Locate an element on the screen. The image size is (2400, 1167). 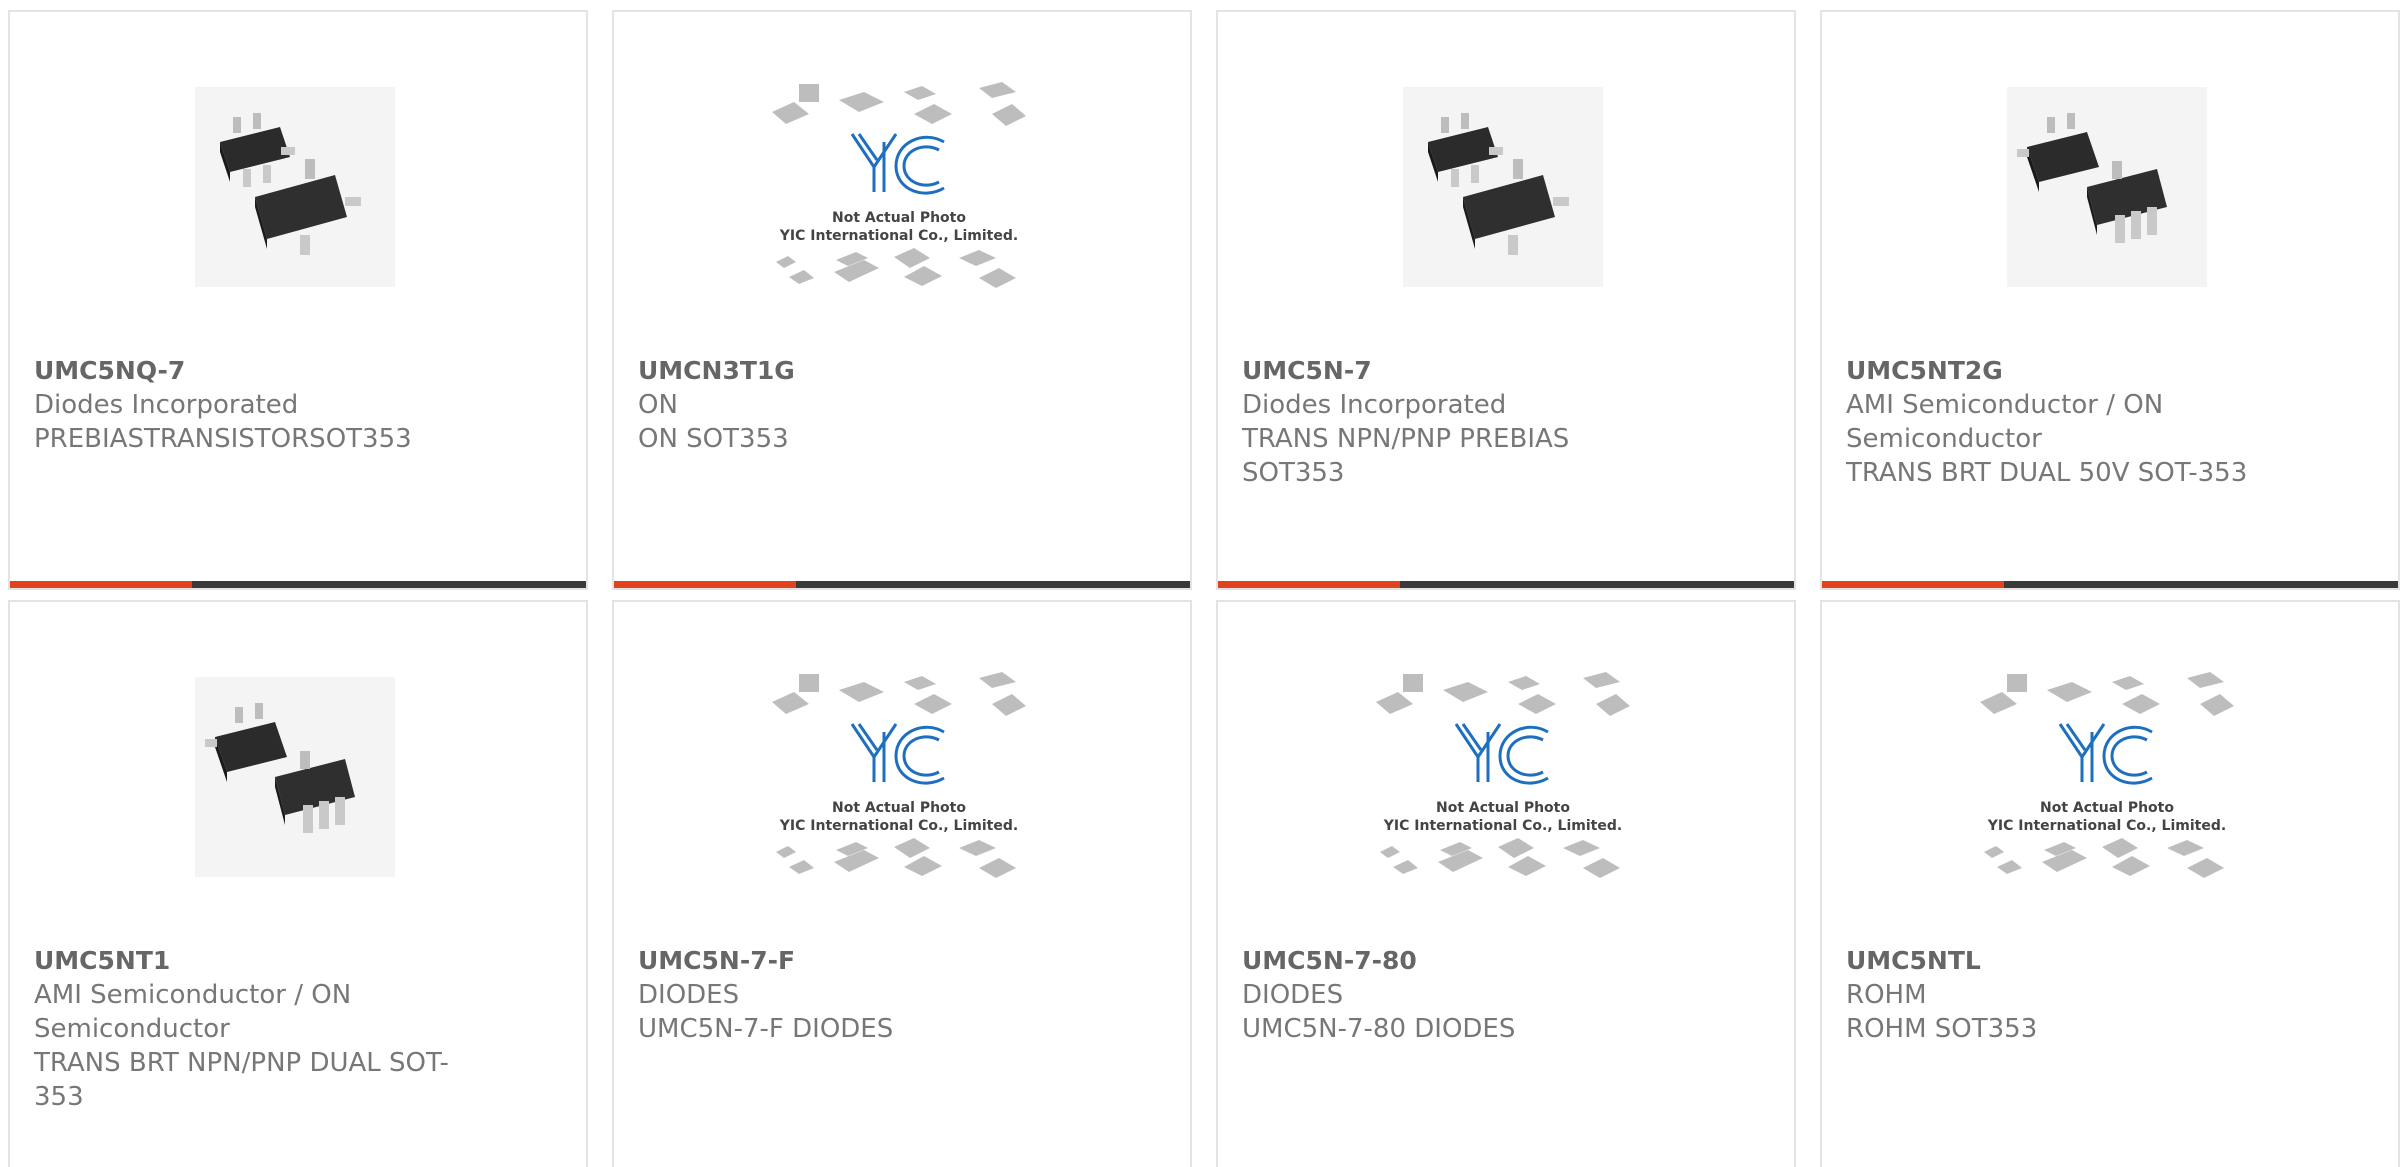
description: UMC5N-7-80 DIODES is located at coordinates (1379, 1029).